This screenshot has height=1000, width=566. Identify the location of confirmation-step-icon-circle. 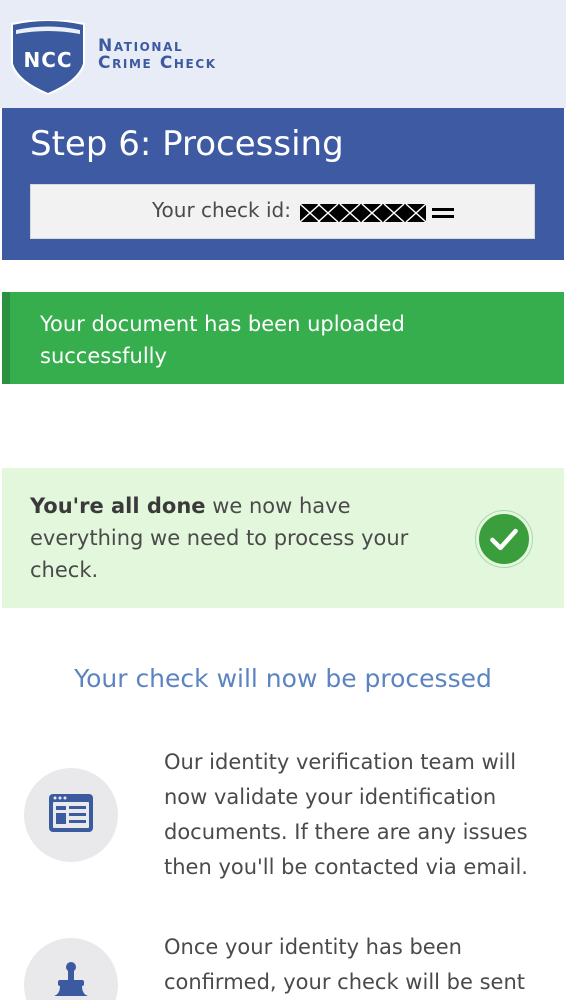
(71, 969).